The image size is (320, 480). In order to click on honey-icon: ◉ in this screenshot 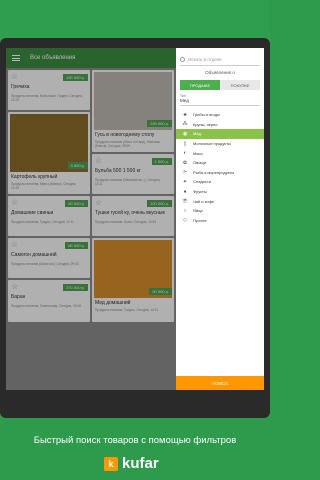, I will do `click(185, 133)`.